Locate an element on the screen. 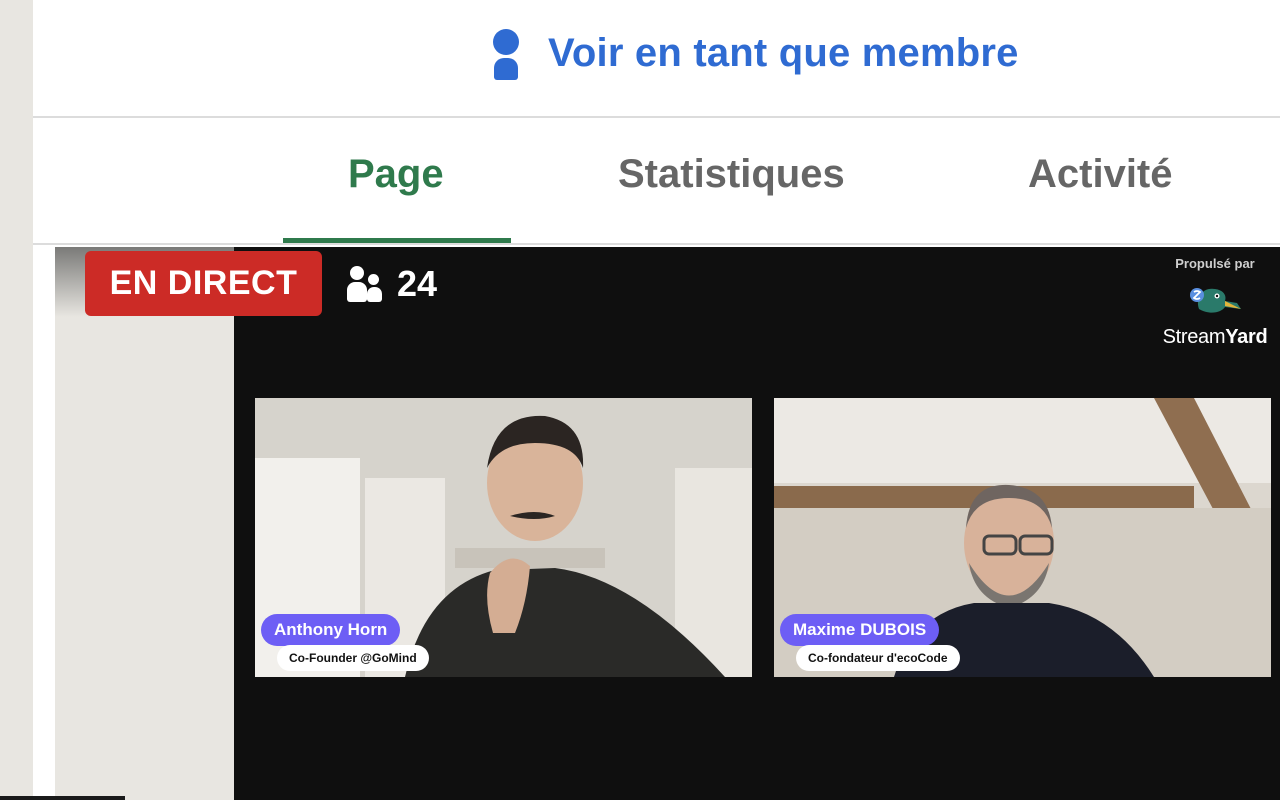 This screenshot has width=1280, height=800. tabs-divider is located at coordinates (656, 244).